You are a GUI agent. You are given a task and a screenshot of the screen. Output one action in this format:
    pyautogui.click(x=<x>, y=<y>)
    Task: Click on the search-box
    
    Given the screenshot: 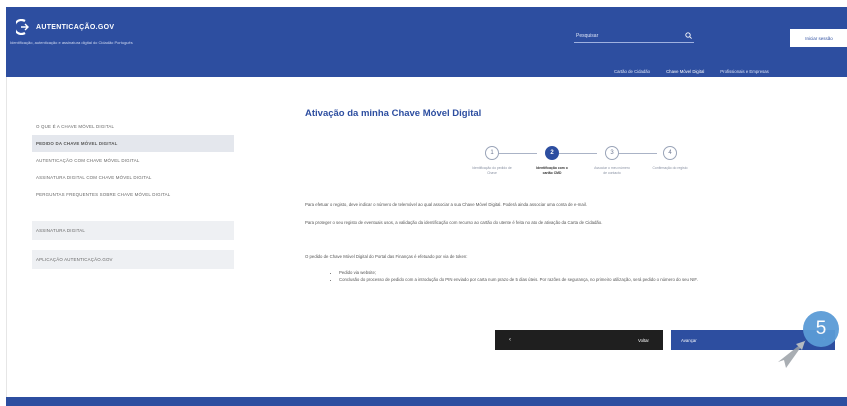 What is the action you would take?
    pyautogui.click(x=634, y=36)
    